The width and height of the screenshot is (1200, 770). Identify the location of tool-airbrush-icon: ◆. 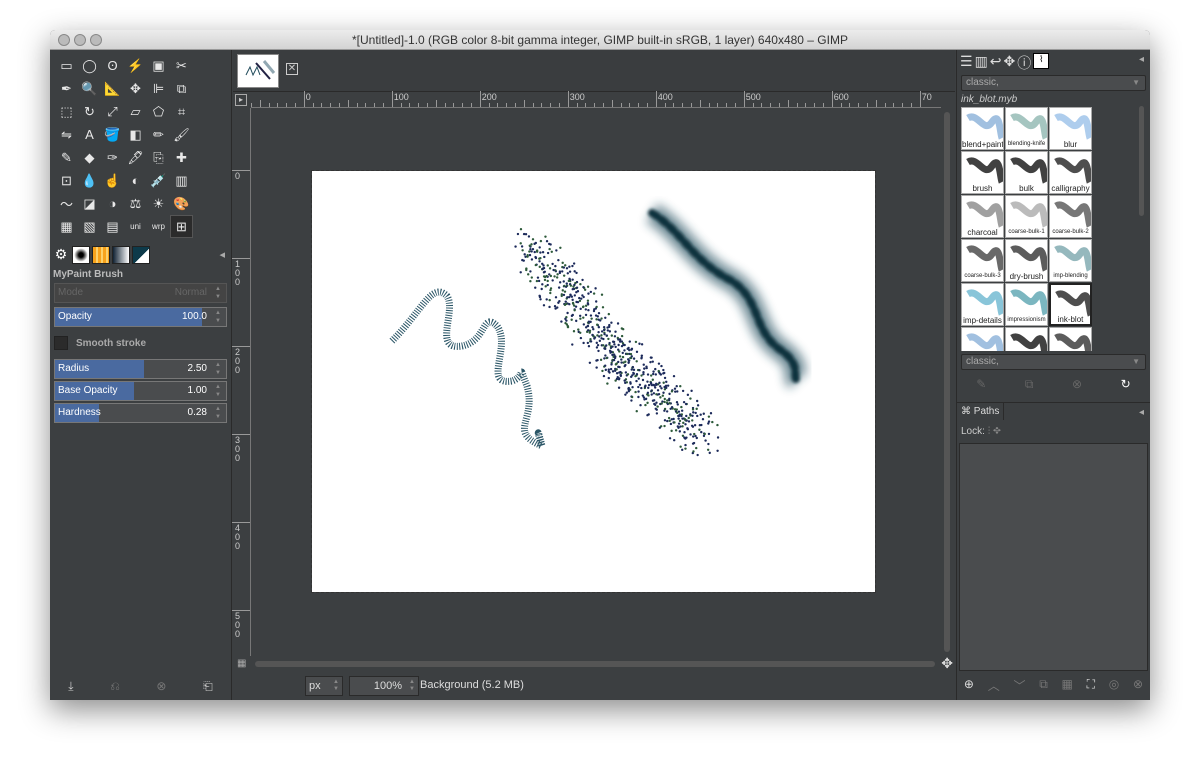
(89, 157).